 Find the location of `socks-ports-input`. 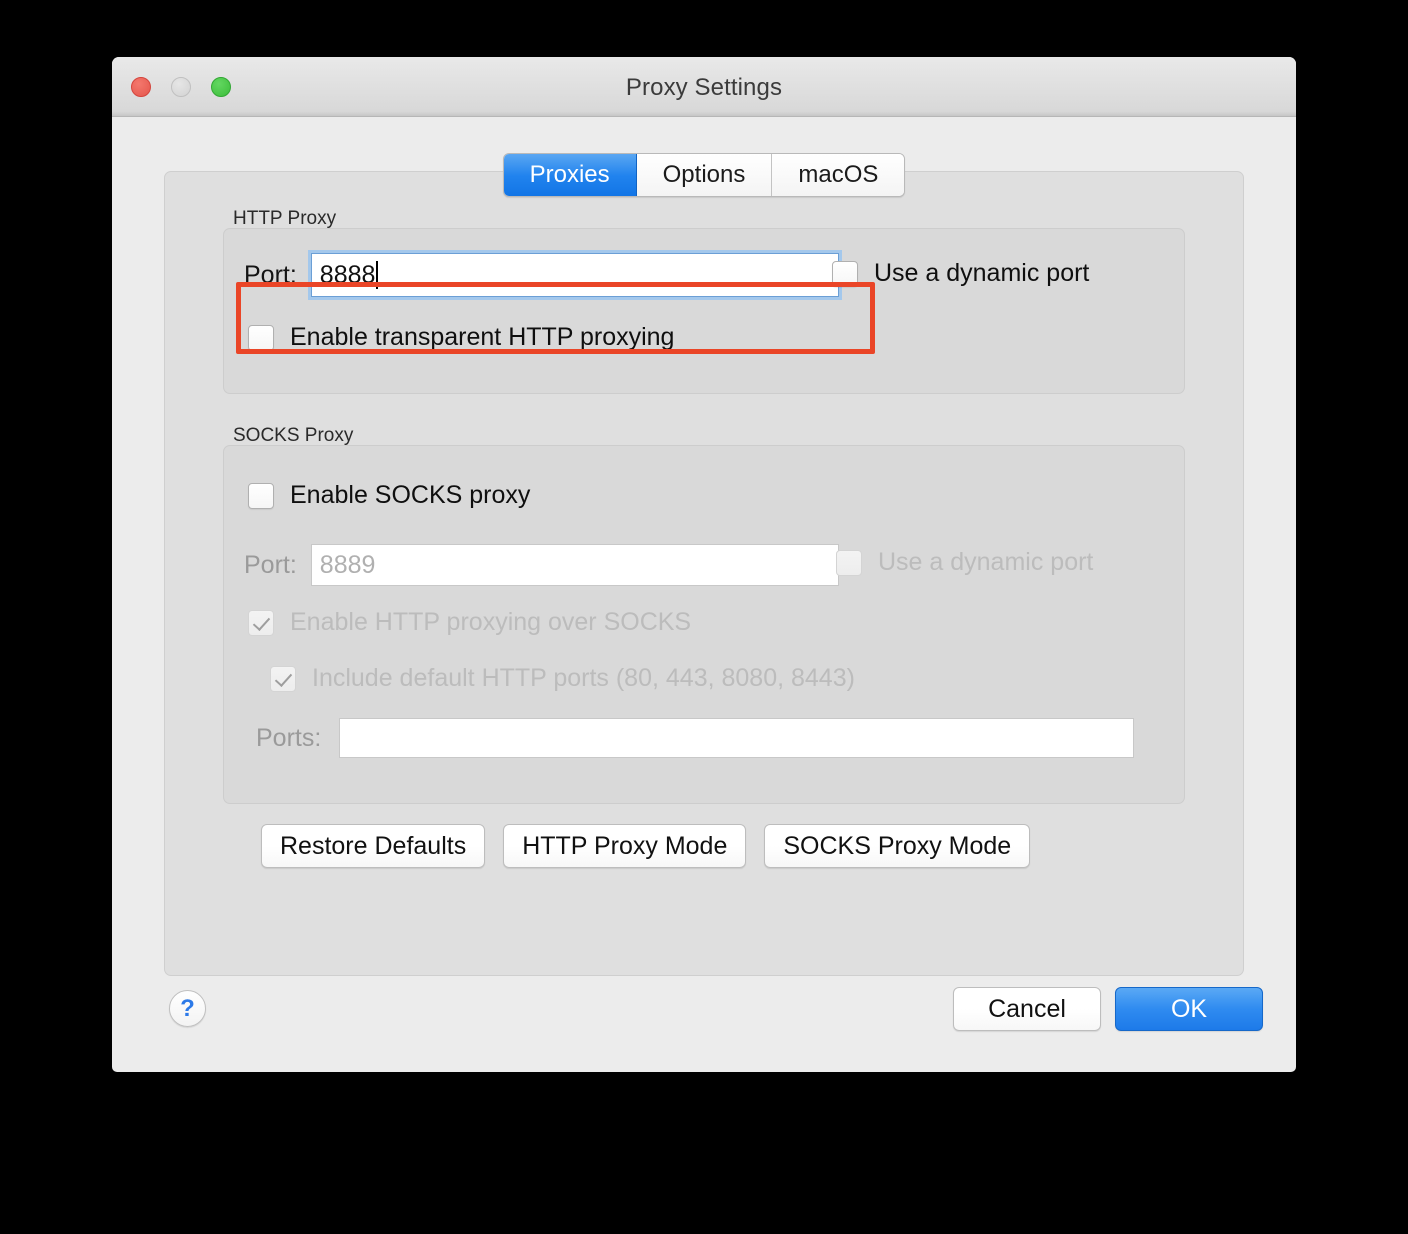

socks-ports-input is located at coordinates (737, 738).